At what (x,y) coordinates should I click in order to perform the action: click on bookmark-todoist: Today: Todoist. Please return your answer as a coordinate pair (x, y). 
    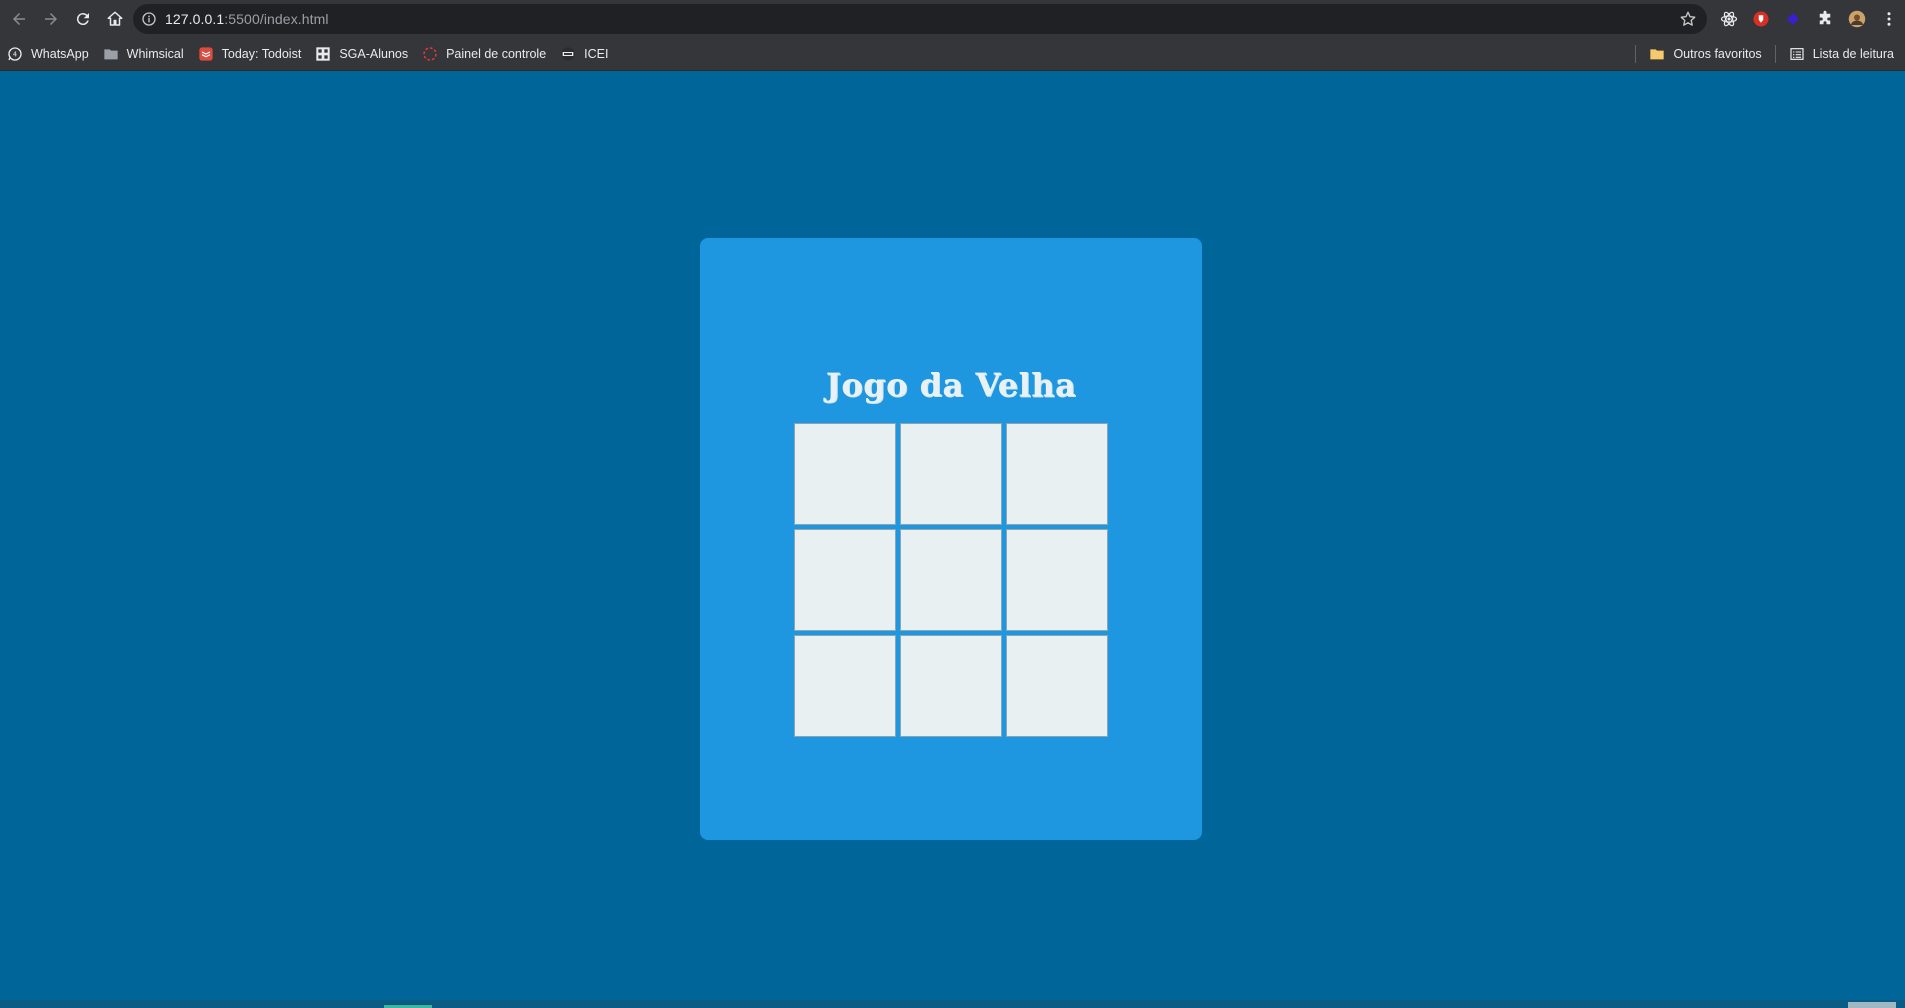
    Looking at the image, I should click on (250, 54).